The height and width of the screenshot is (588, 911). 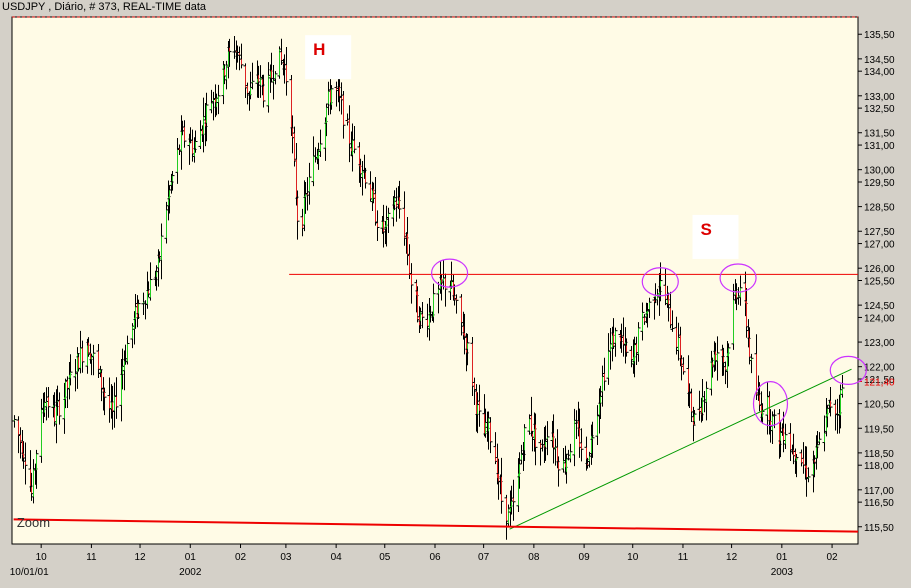 I want to click on y-tick-label-7: 130,00, so click(x=879, y=171).